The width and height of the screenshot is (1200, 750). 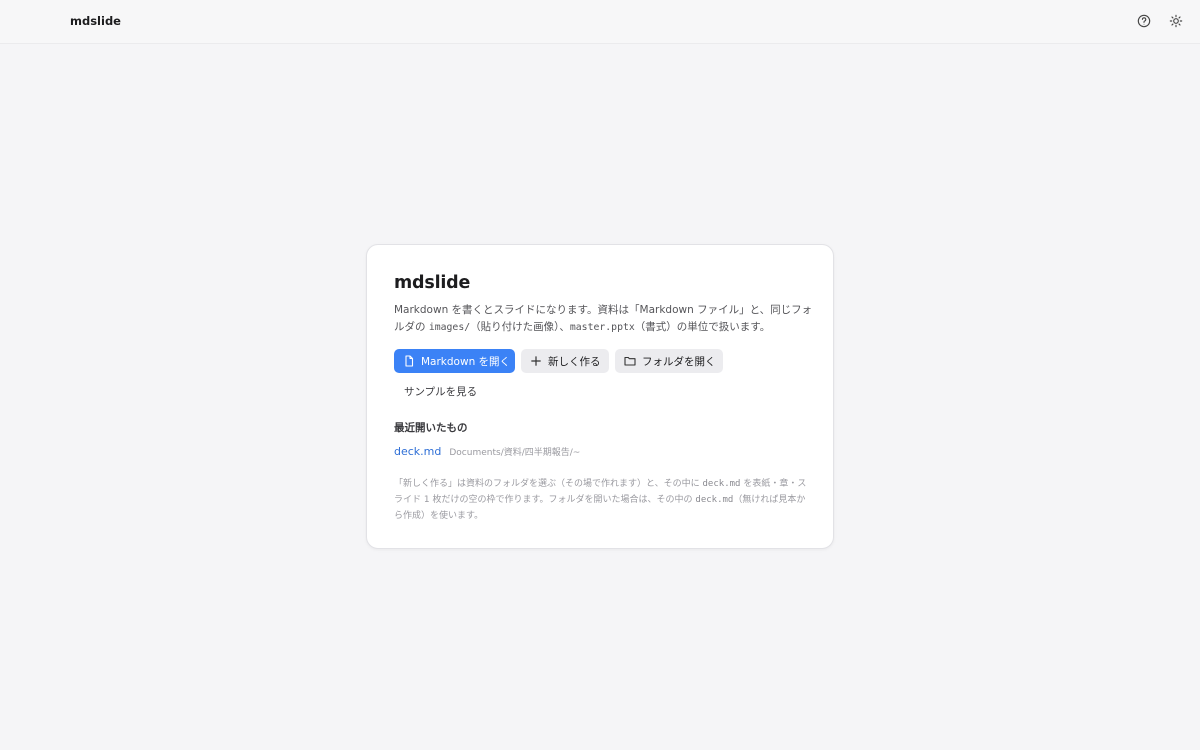 I want to click on view-sample-button: サンプルを見る, so click(x=440, y=391).